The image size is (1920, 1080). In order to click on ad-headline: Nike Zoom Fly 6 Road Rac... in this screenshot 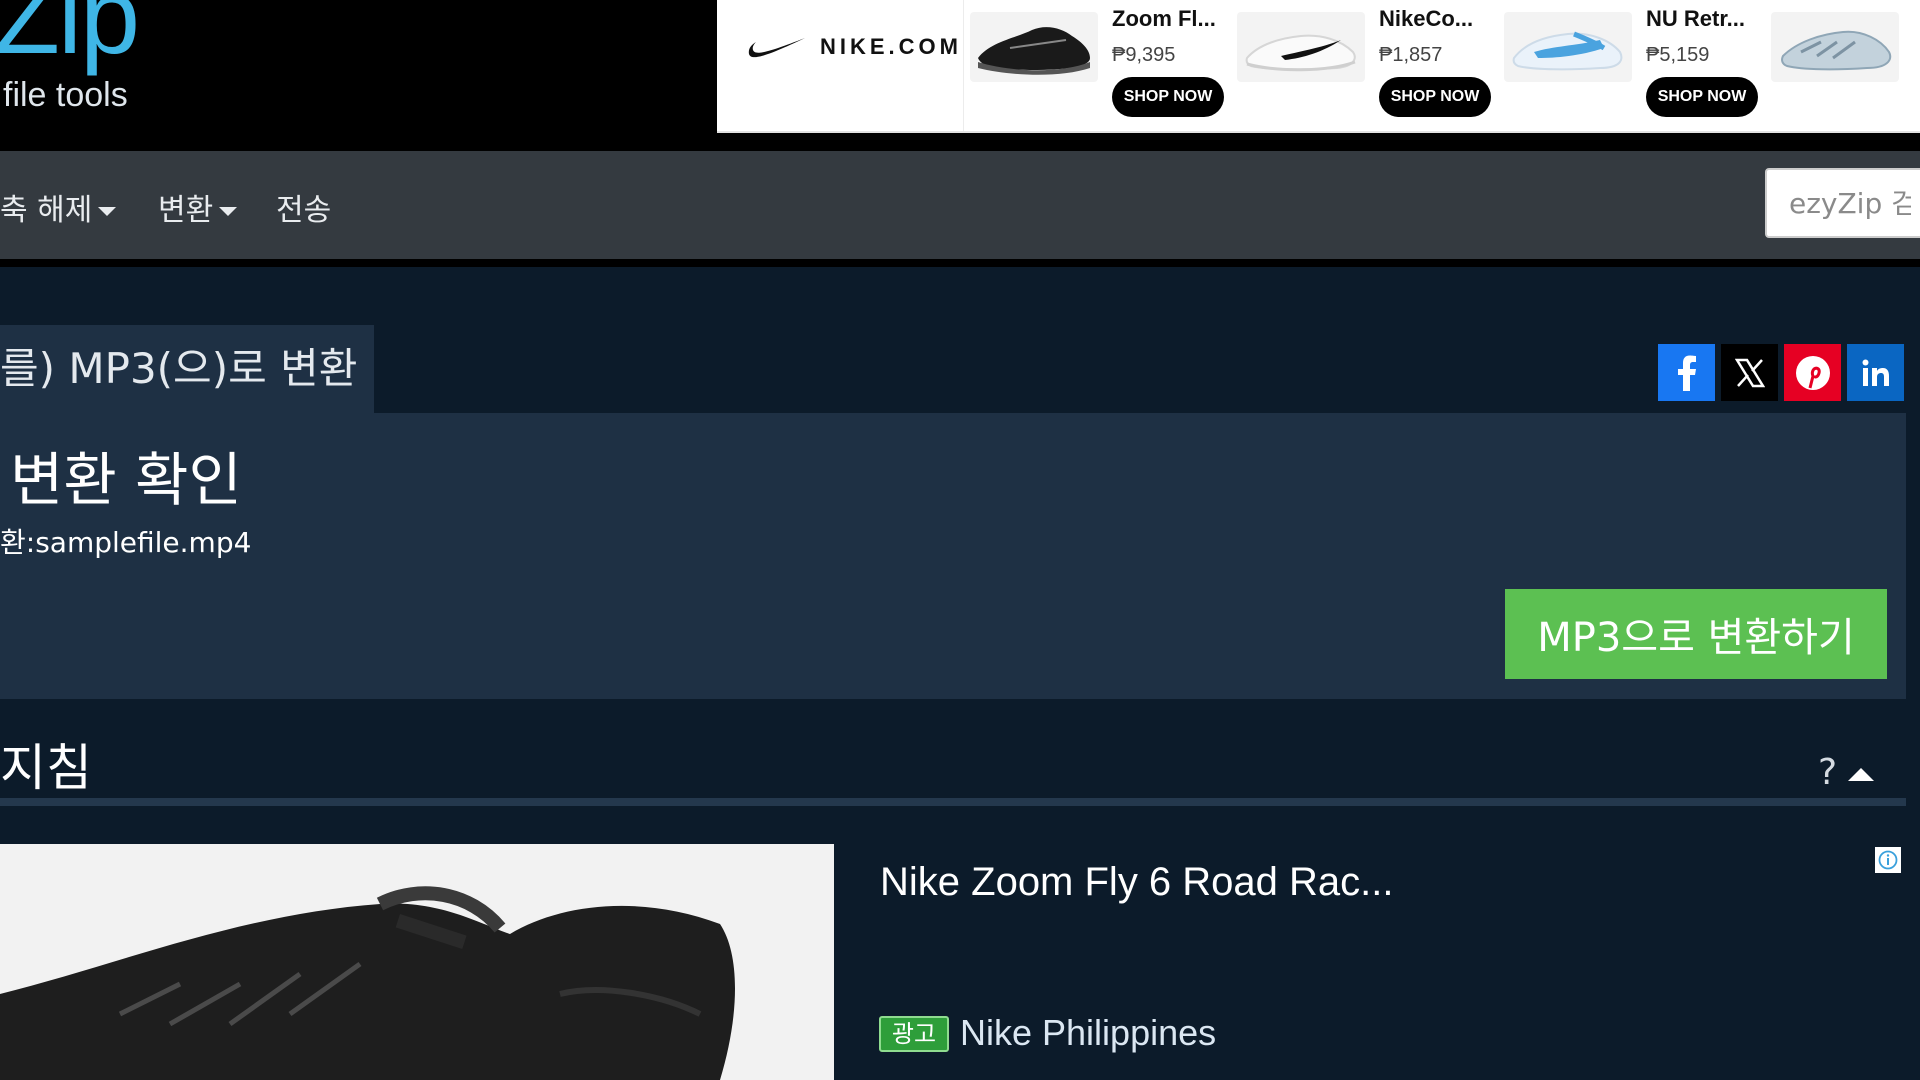, I will do `click(1137, 882)`.